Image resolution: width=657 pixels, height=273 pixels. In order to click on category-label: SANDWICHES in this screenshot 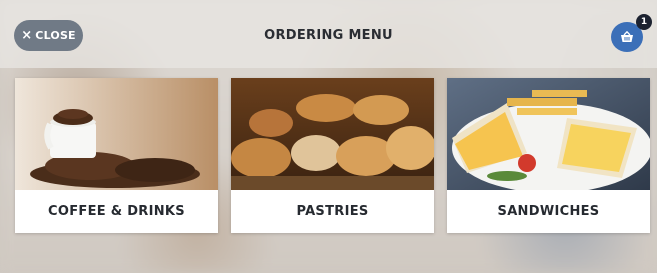, I will do `click(548, 211)`.